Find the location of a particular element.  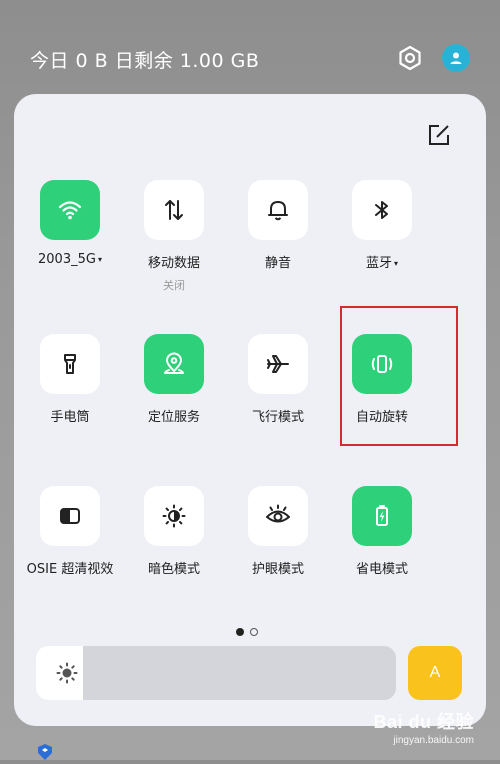

tile-location: 定位服务 is located at coordinates (174, 379).